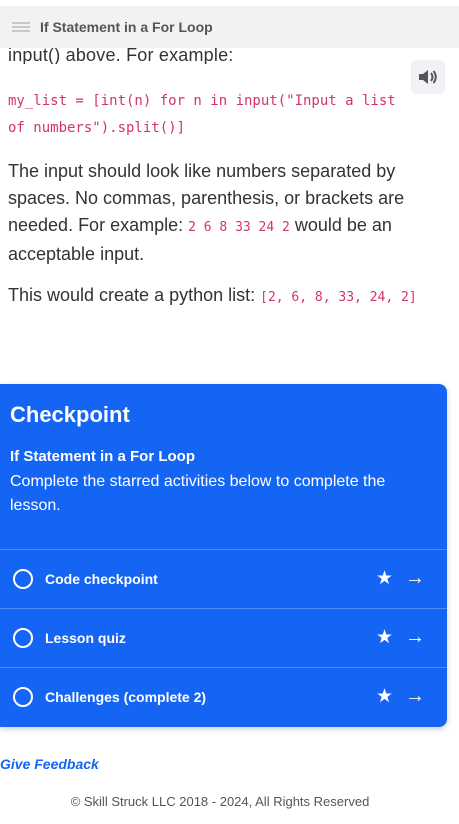  What do you see at coordinates (101, 578) in the screenshot?
I see `activity-label: Code checkpoint` at bounding box center [101, 578].